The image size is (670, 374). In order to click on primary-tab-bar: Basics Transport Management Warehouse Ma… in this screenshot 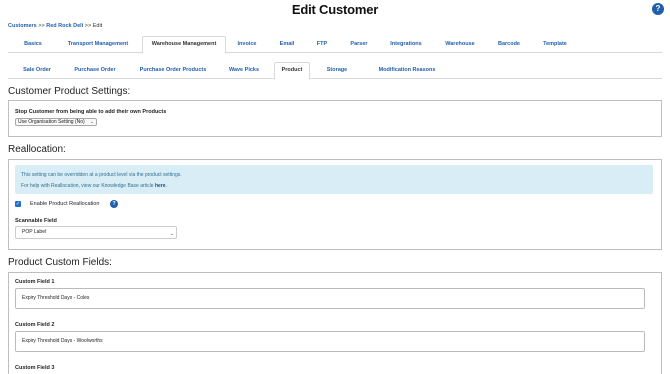, I will do `click(335, 45)`.